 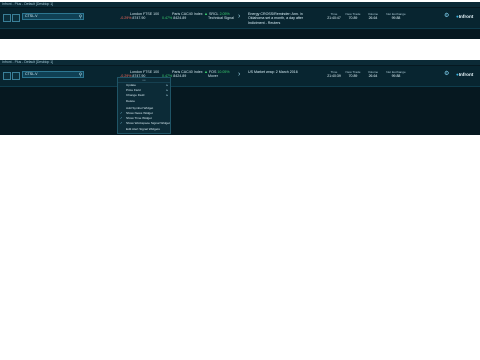 What do you see at coordinates (213, 14) in the screenshot?
I see `quote-name: SRCL` at bounding box center [213, 14].